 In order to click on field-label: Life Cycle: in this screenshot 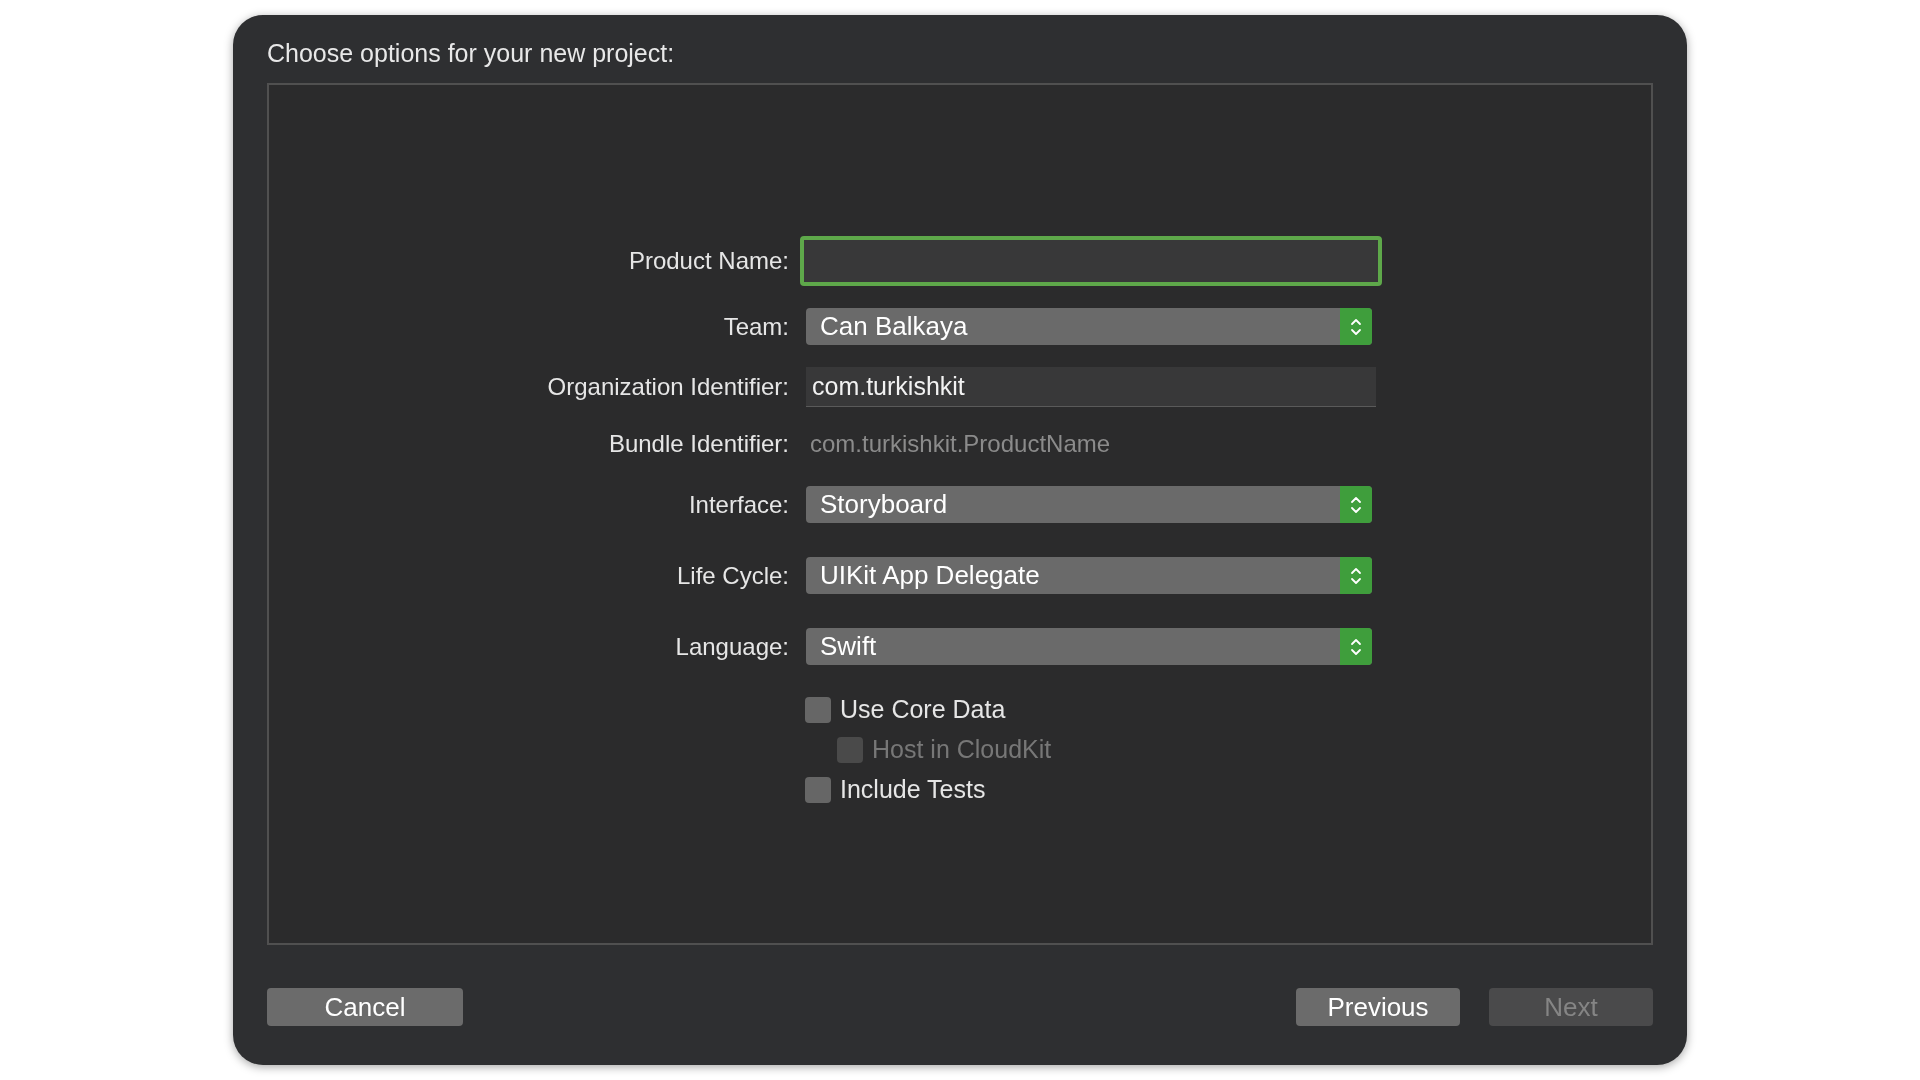, I will do `click(732, 575)`.